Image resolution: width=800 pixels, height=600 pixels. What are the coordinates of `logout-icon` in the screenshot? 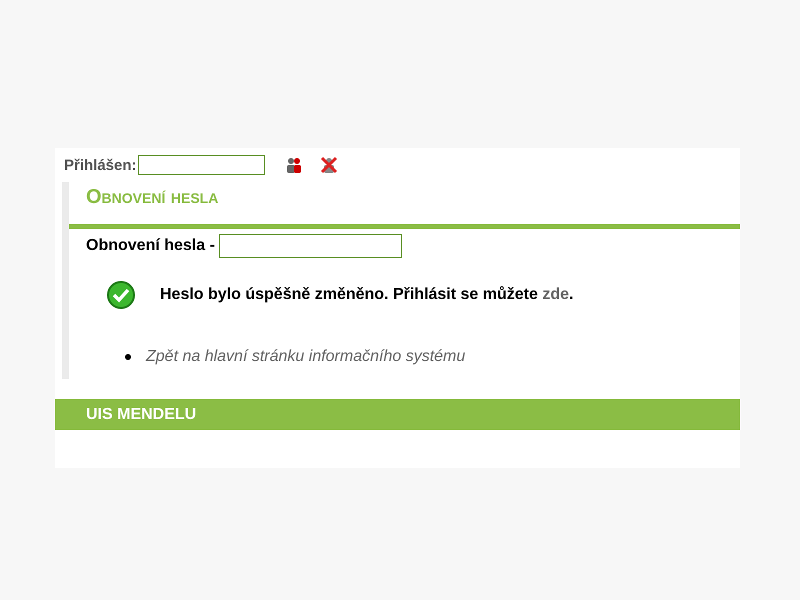 It's located at (328, 165).